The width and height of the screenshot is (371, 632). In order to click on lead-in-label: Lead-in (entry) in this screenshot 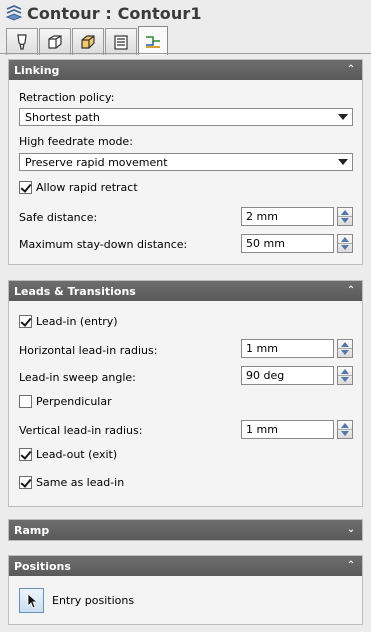, I will do `click(77, 321)`.